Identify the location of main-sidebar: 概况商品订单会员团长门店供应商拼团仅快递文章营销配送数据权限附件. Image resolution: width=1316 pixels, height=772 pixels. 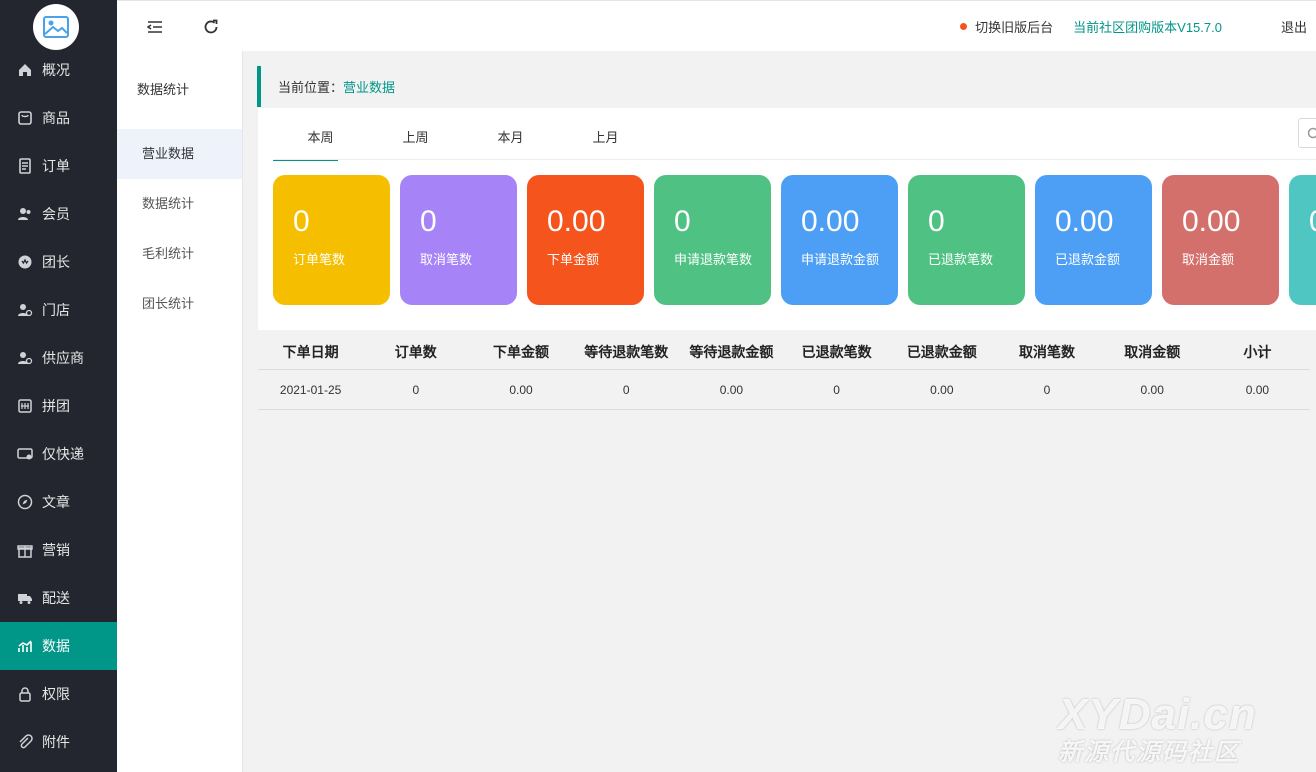
(58, 386).